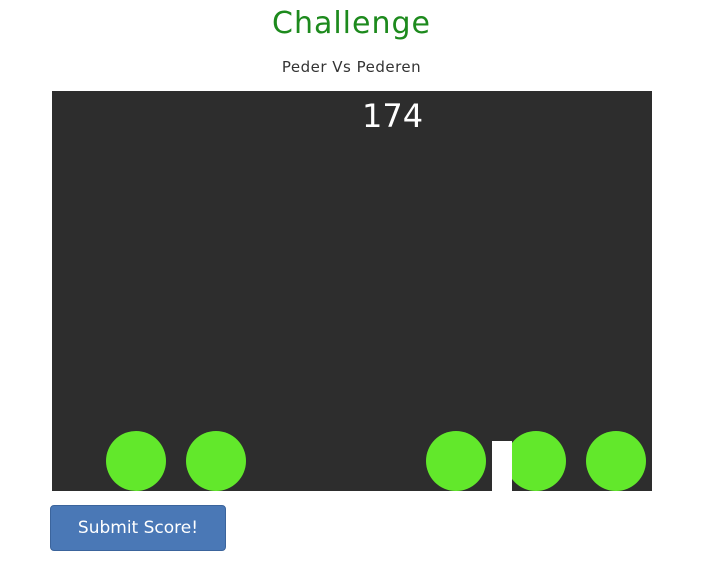  Describe the element at coordinates (502, 466) in the screenshot. I see `player-paddle` at that location.